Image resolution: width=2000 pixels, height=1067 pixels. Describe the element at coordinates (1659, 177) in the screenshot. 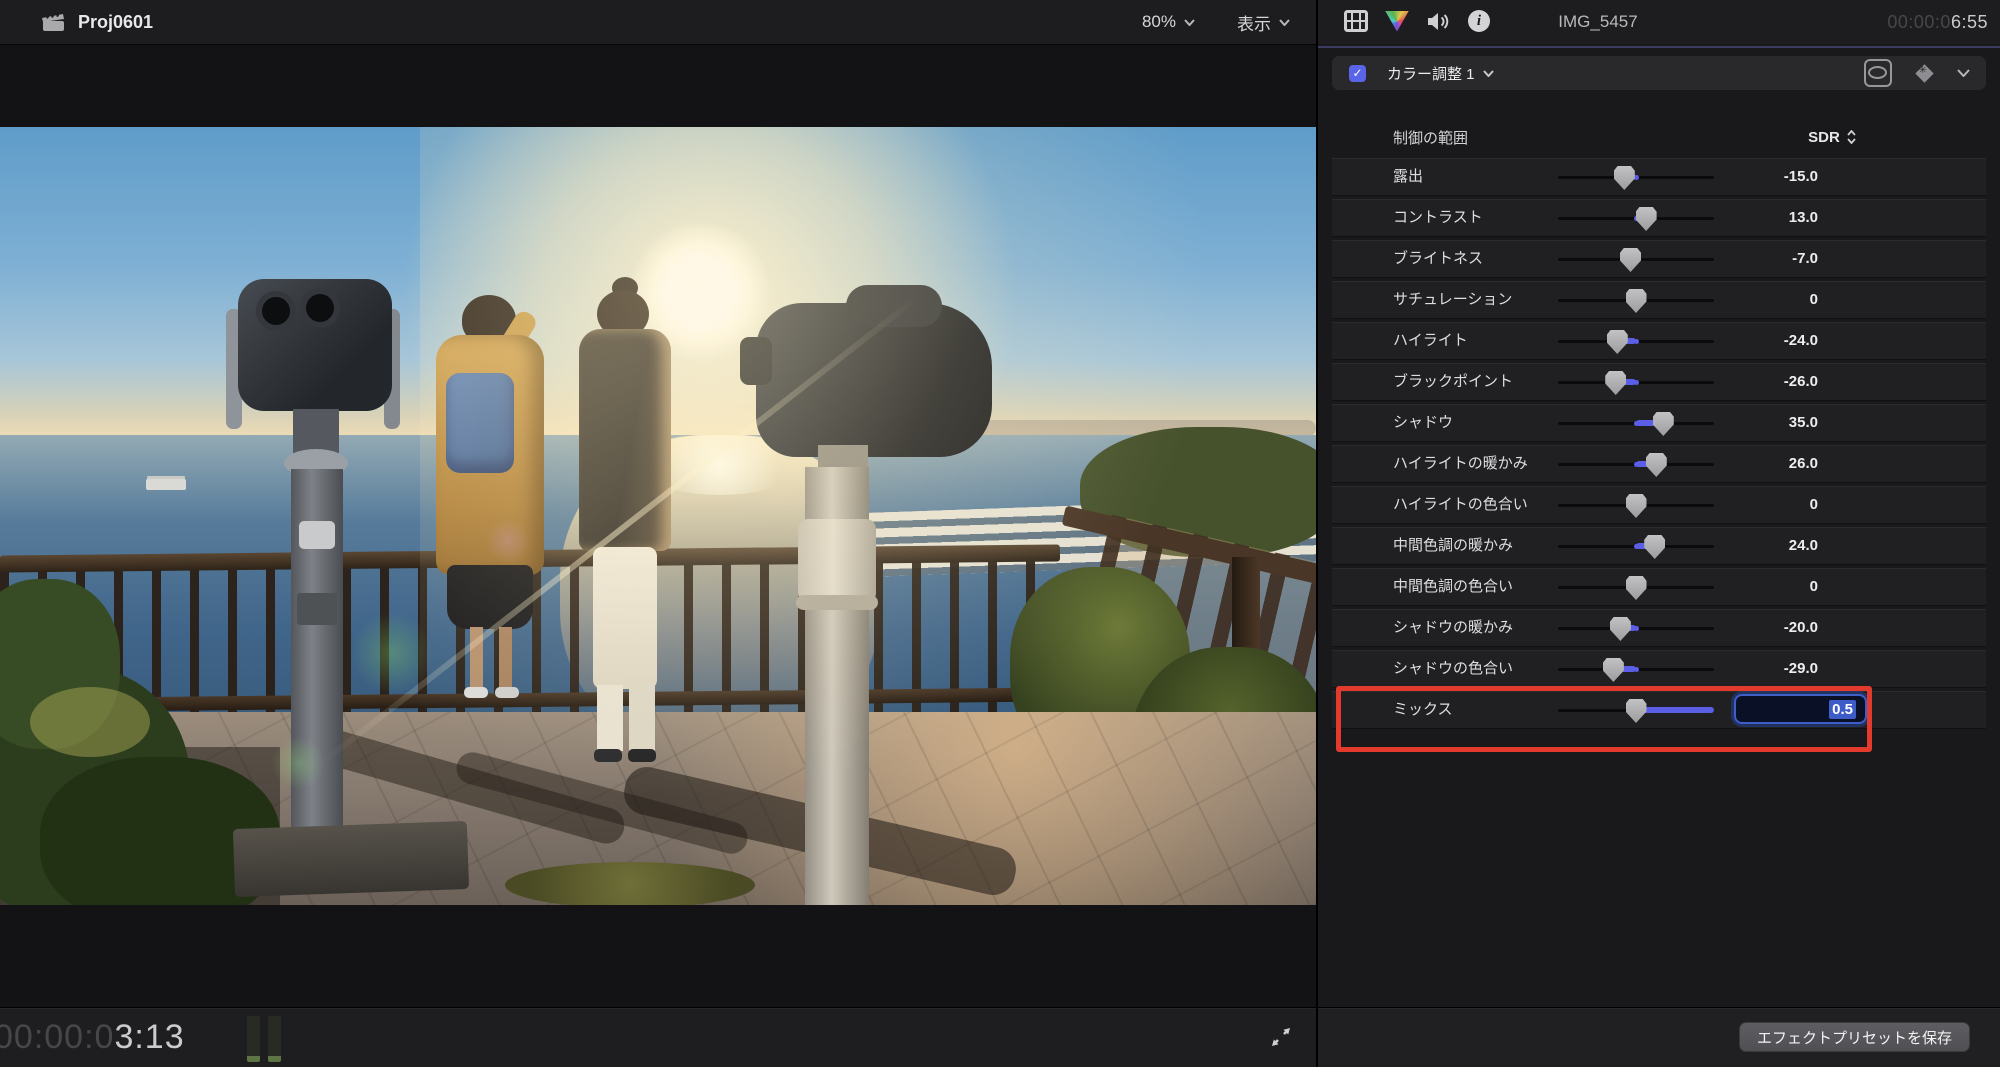

I see `param-row-exposure: 露出 -15.0` at that location.